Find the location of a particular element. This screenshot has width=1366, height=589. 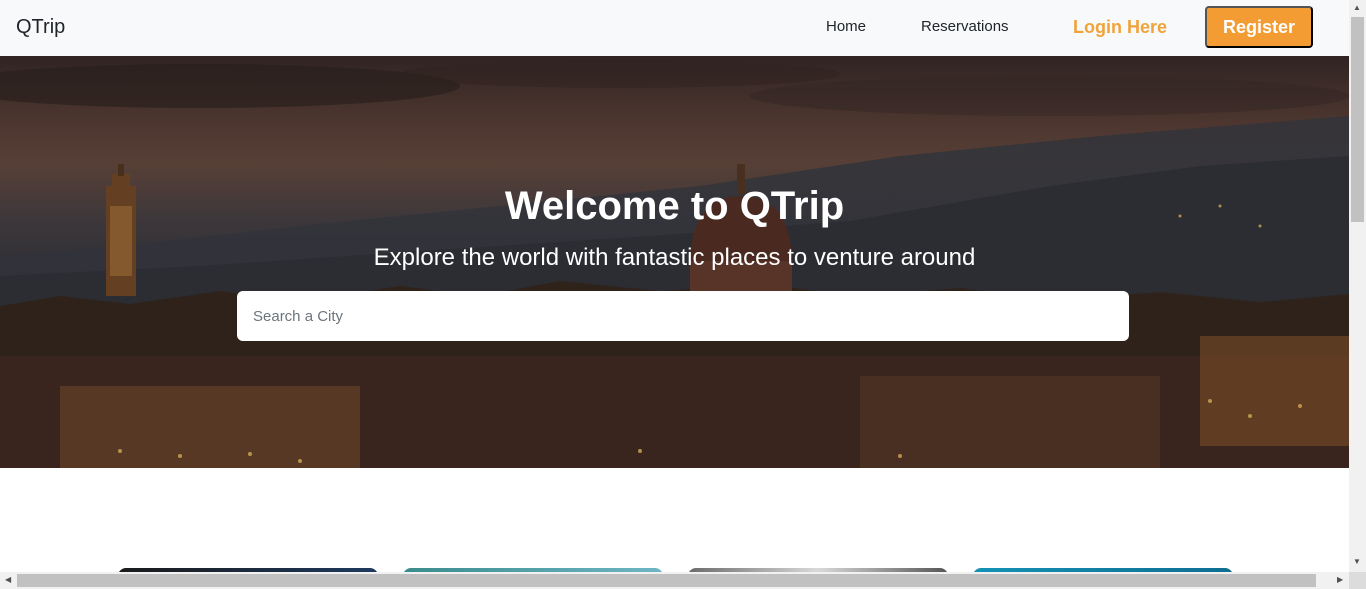

nav-home-link: Home is located at coordinates (846, 26).